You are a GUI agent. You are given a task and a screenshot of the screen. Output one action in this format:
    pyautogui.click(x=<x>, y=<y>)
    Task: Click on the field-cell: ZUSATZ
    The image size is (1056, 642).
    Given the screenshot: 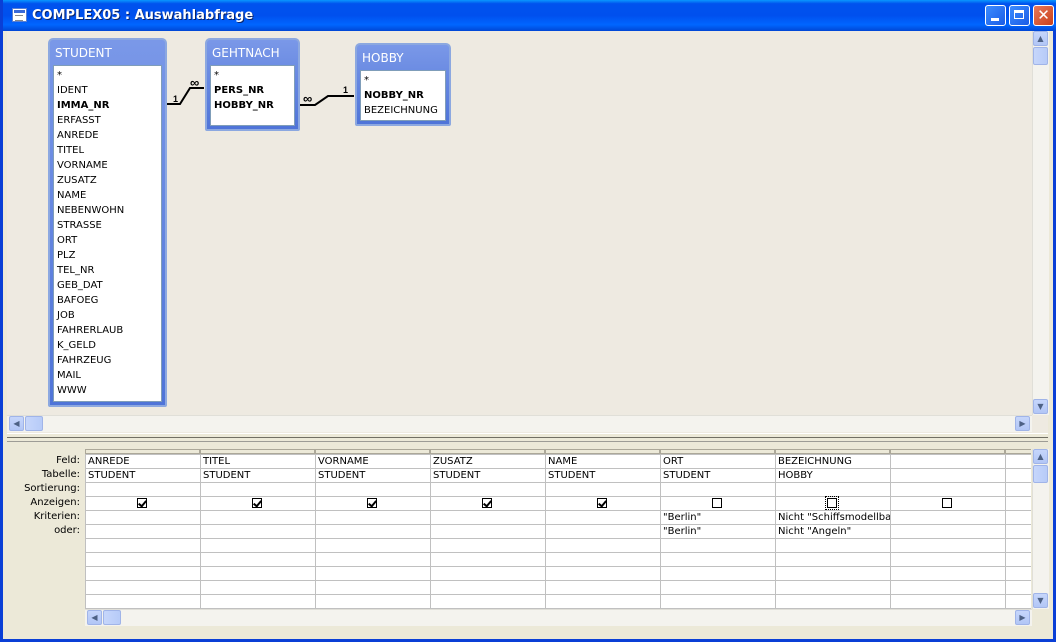 What is the action you would take?
    pyautogui.click(x=488, y=462)
    